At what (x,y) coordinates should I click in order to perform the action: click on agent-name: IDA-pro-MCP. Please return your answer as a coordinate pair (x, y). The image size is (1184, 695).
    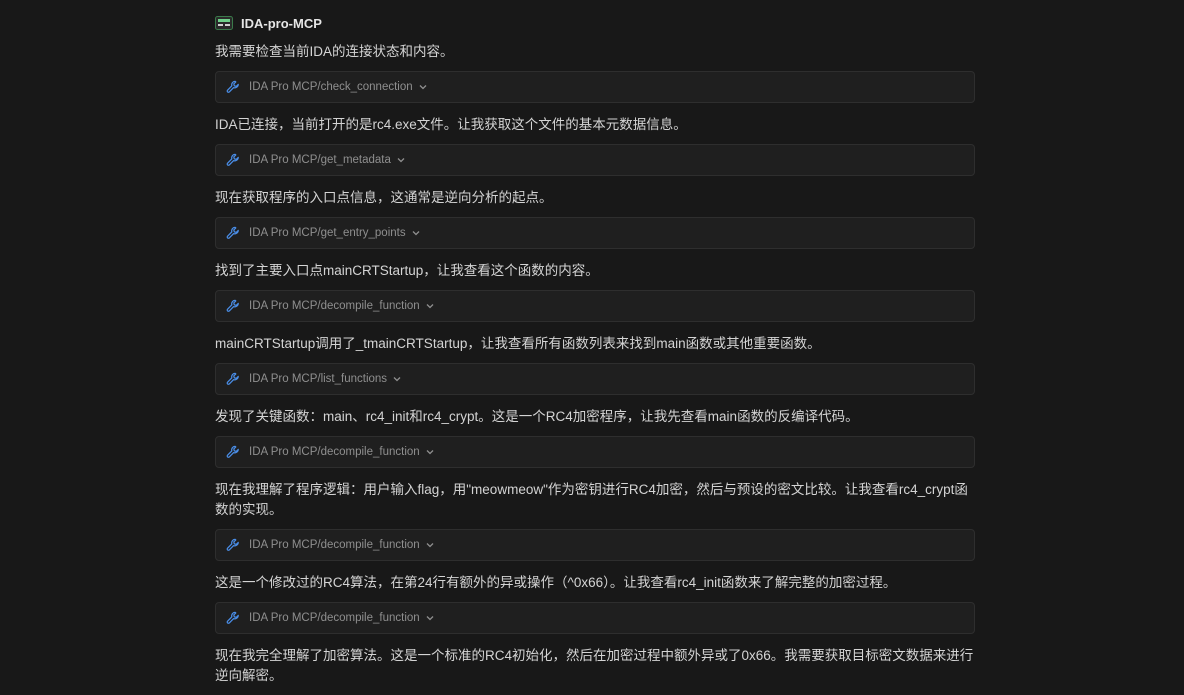
    Looking at the image, I should click on (281, 23).